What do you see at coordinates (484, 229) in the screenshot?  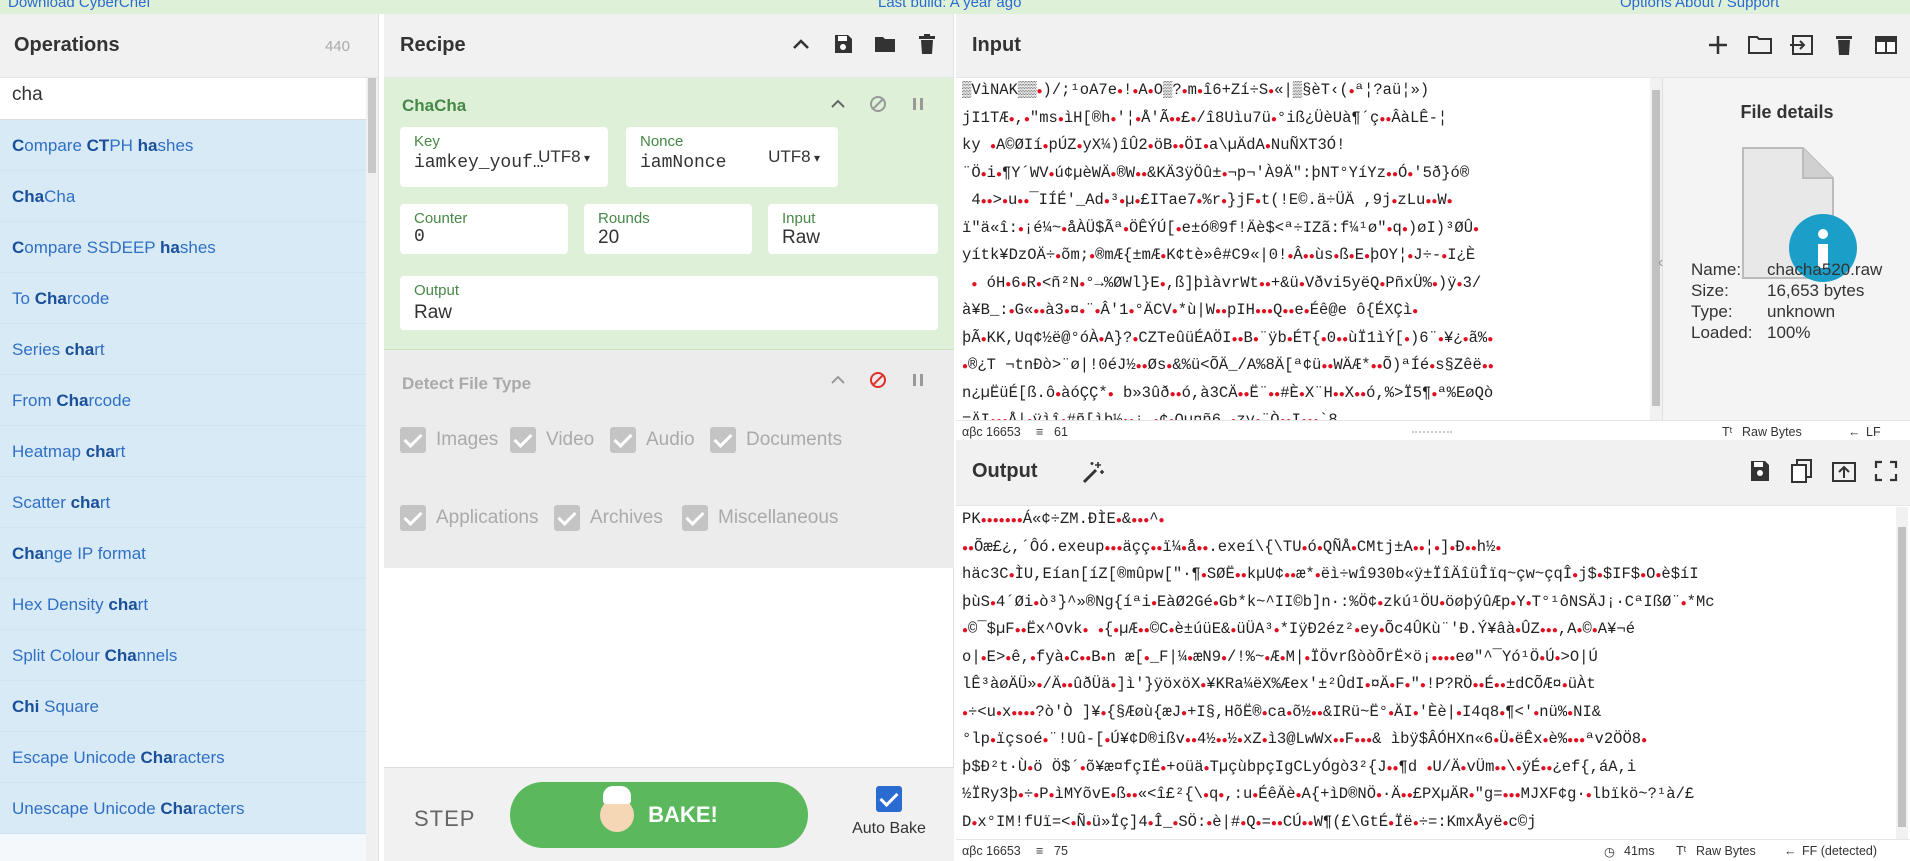 I see `counter-field: Counter 0` at bounding box center [484, 229].